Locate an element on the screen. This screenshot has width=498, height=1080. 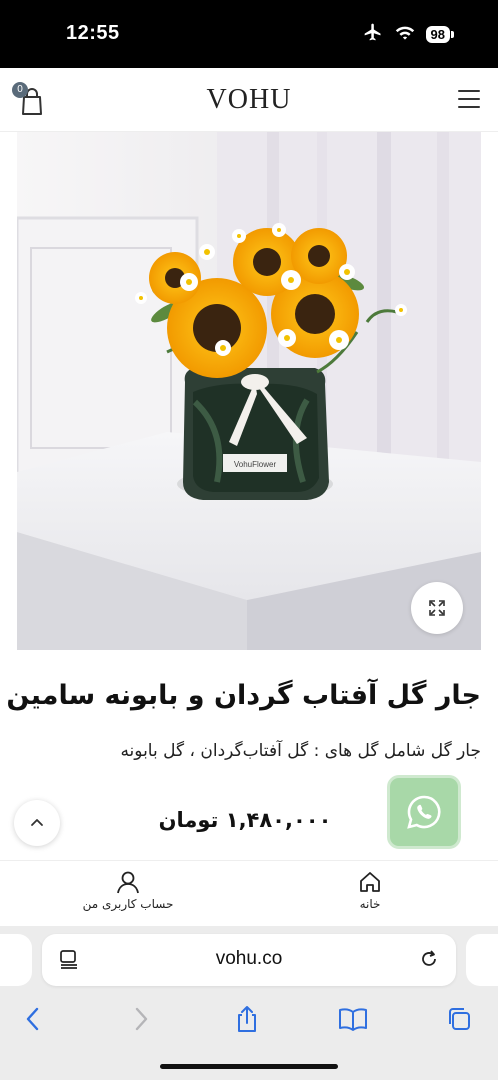
address-bar: vohu.co is located at coordinates (249, 960).